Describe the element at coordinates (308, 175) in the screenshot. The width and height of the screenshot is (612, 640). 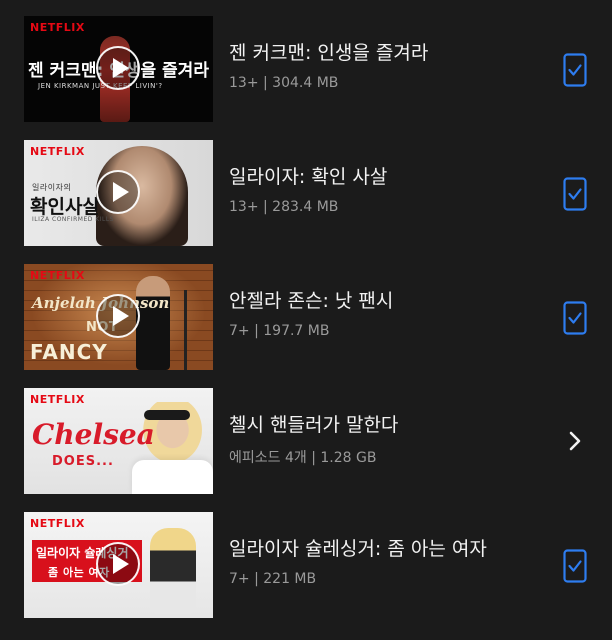
I see `download-title: 일라이자: 확인 사살` at that location.